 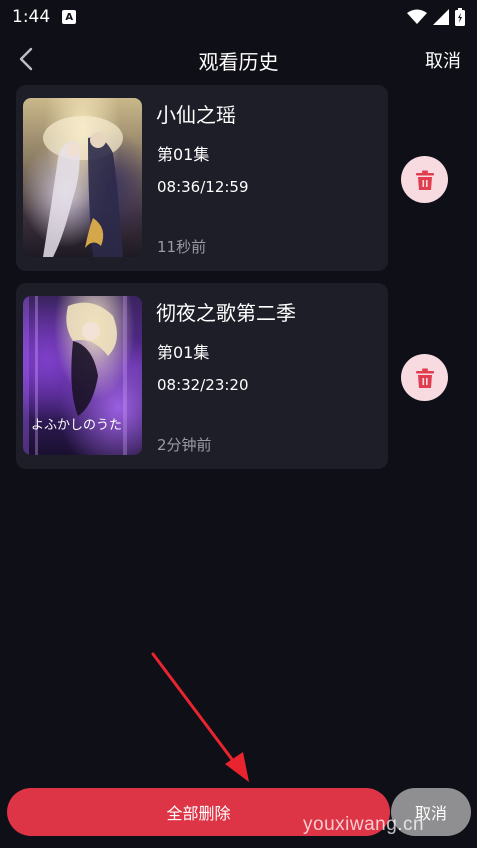 I want to click on card-progress: 08:32/23:20, so click(x=203, y=385).